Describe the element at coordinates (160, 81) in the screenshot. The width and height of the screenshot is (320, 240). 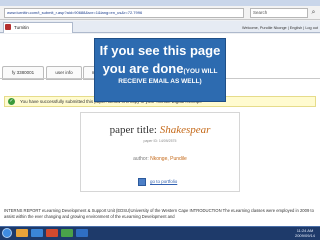
I see `overlay-line-3: RECEIVE EMAIL AS WELL)` at that location.